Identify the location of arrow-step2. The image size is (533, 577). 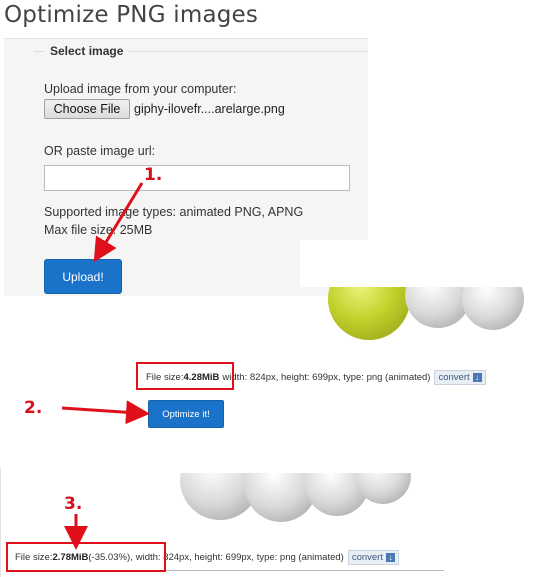
(105, 412).